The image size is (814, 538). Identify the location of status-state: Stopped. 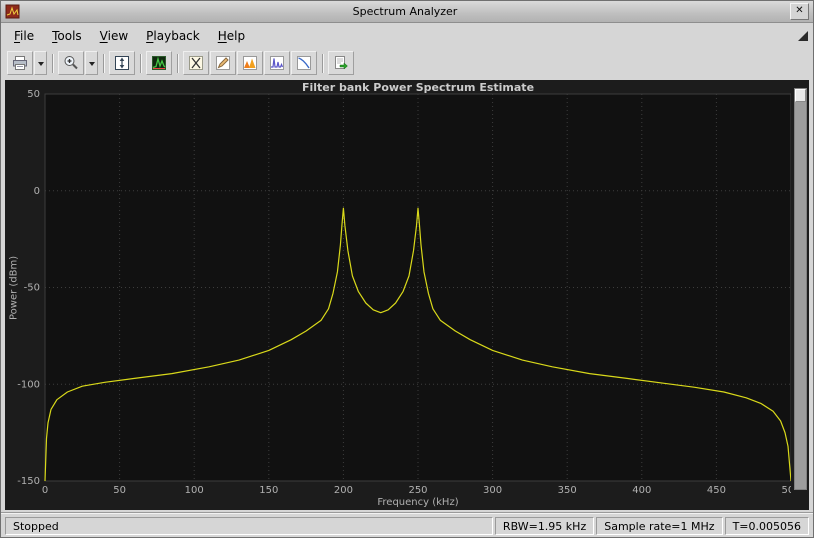
(249, 525).